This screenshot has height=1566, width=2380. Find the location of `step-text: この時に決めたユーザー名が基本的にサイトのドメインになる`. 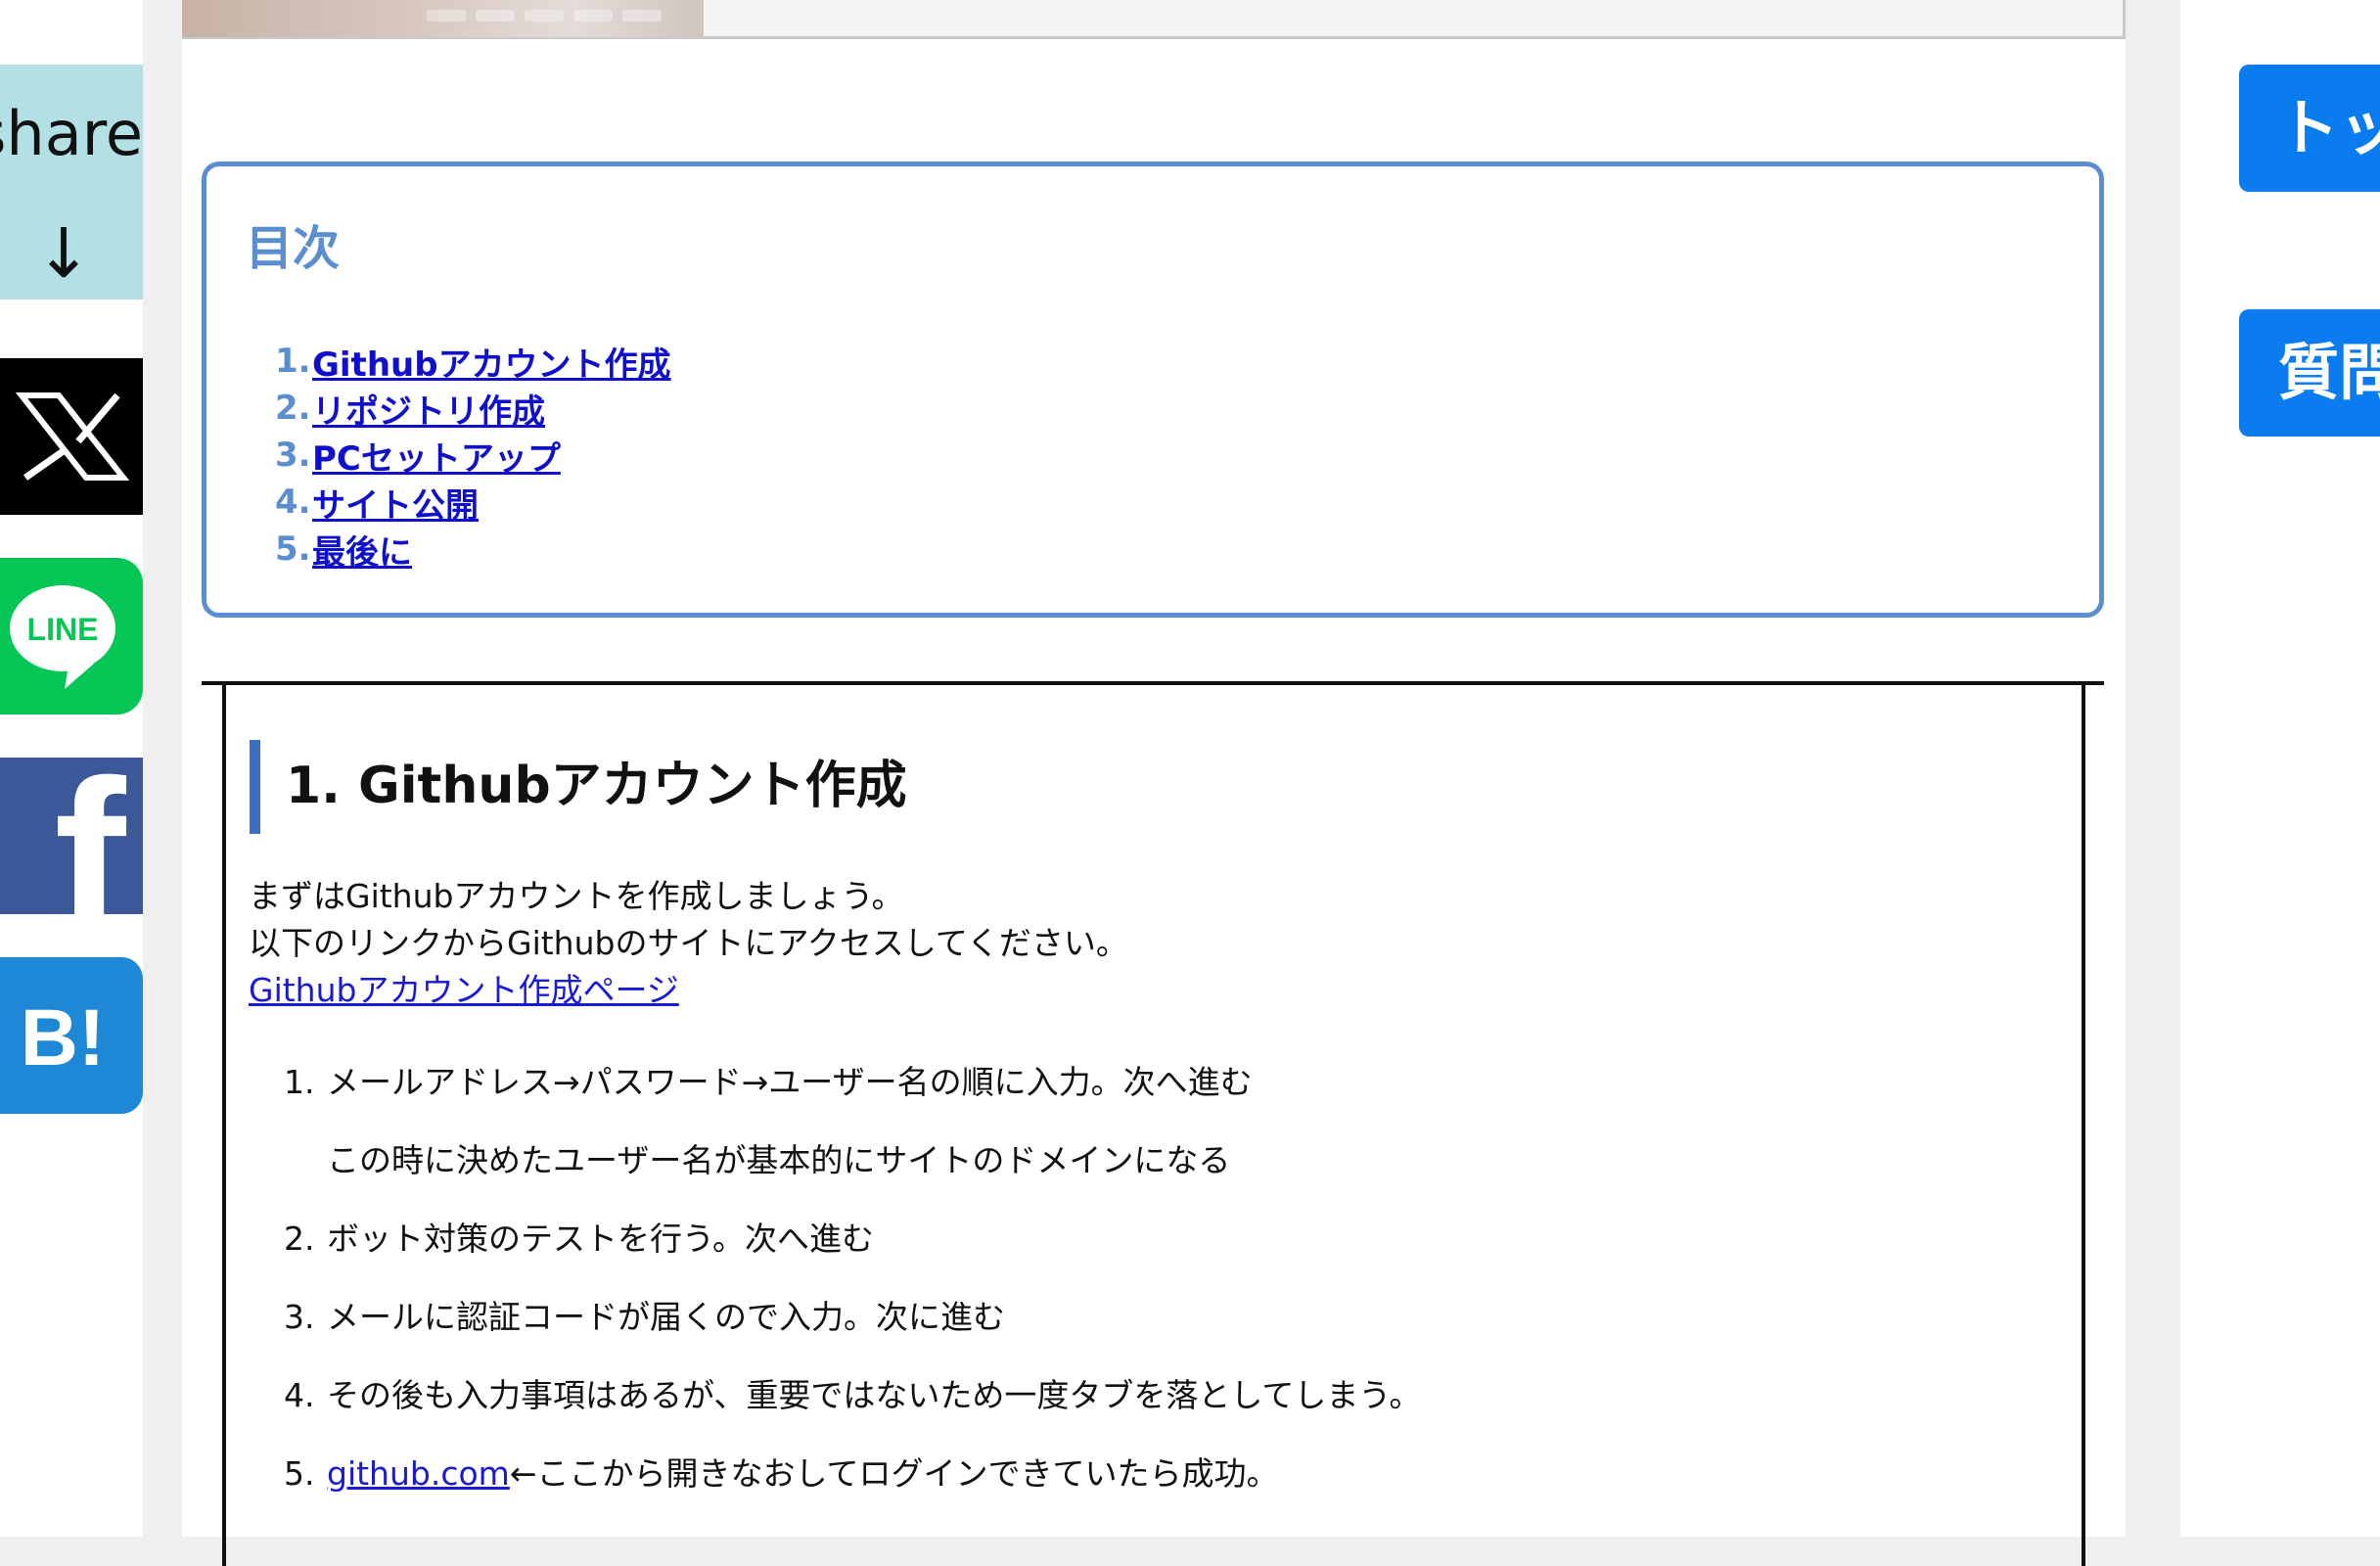

step-text: この時に決めたユーザー名が基本的にサイトのドメインになる is located at coordinates (779, 1160).